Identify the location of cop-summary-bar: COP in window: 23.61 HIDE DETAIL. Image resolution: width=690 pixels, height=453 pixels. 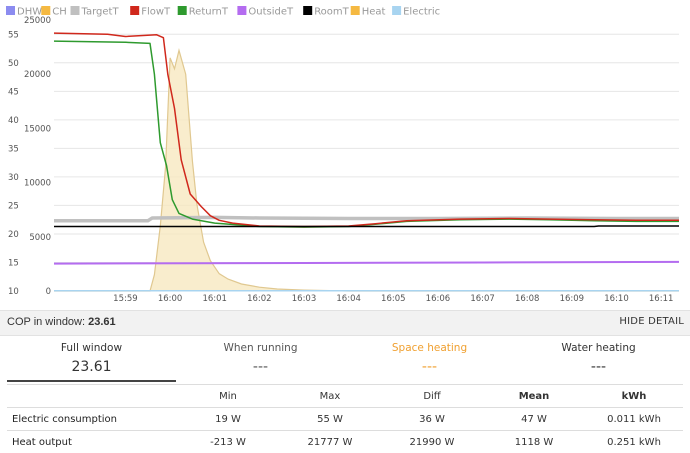
(345, 323).